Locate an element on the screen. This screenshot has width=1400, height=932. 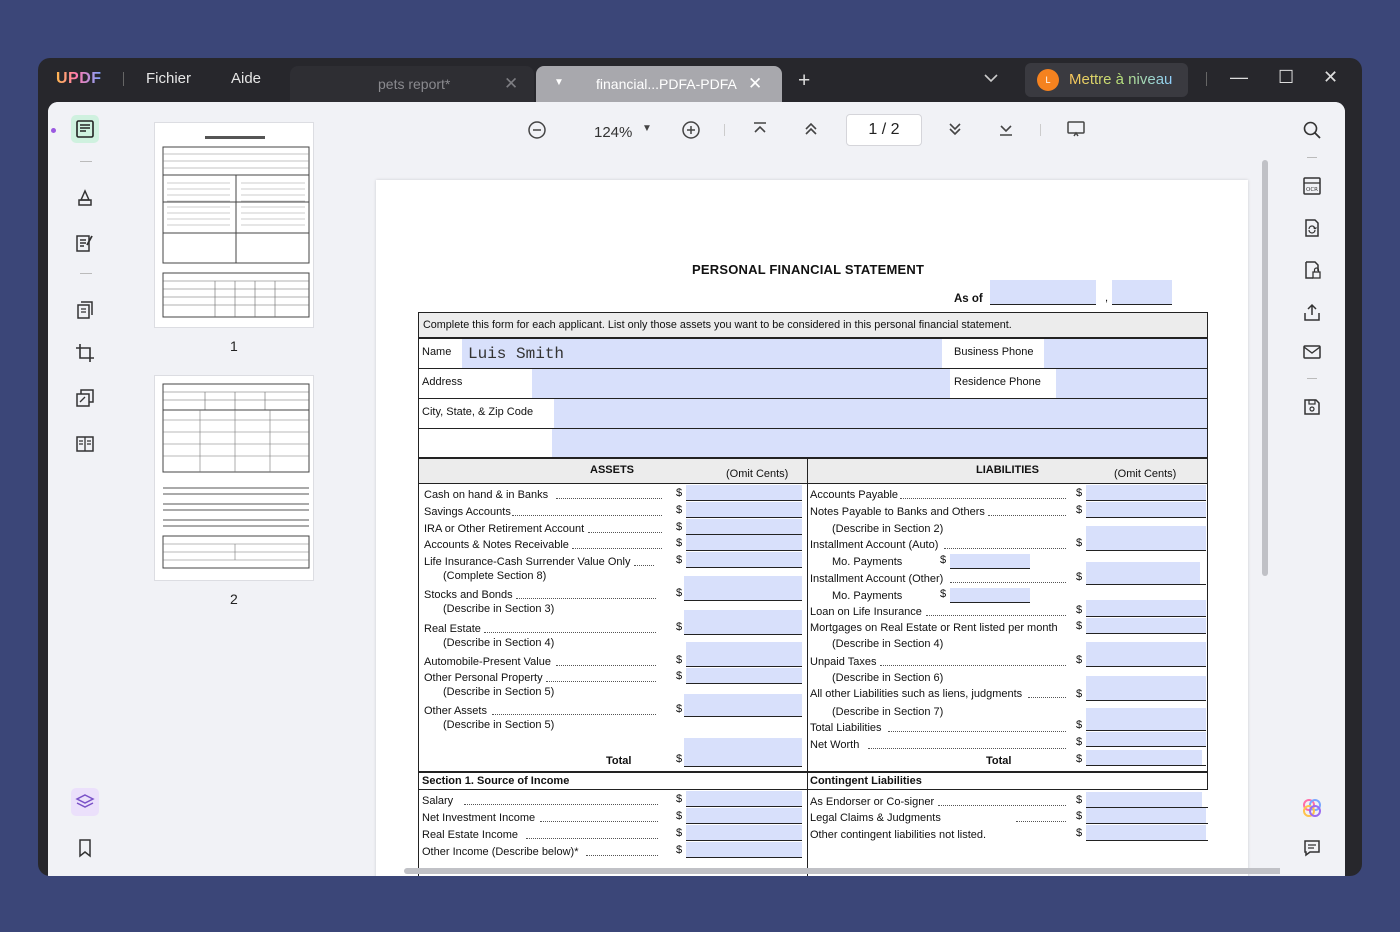
edit-pdf-icon is located at coordinates (85, 243).